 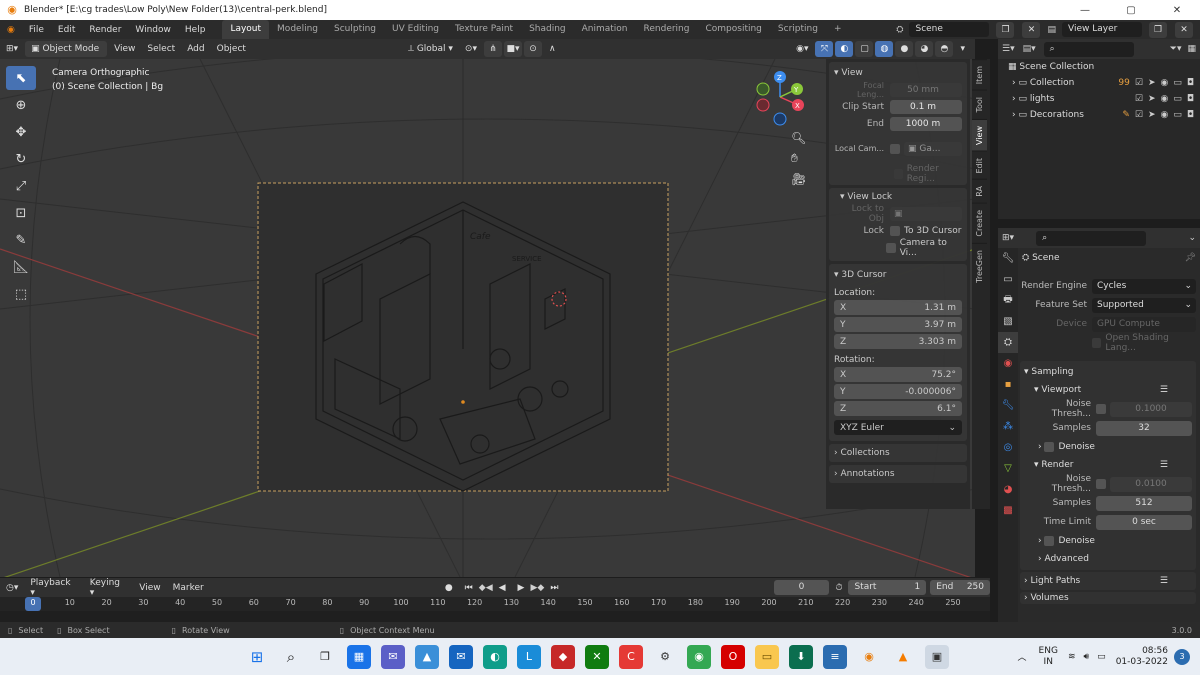 I want to click on select-box-tool-icon: ⬉, so click(x=21, y=78).